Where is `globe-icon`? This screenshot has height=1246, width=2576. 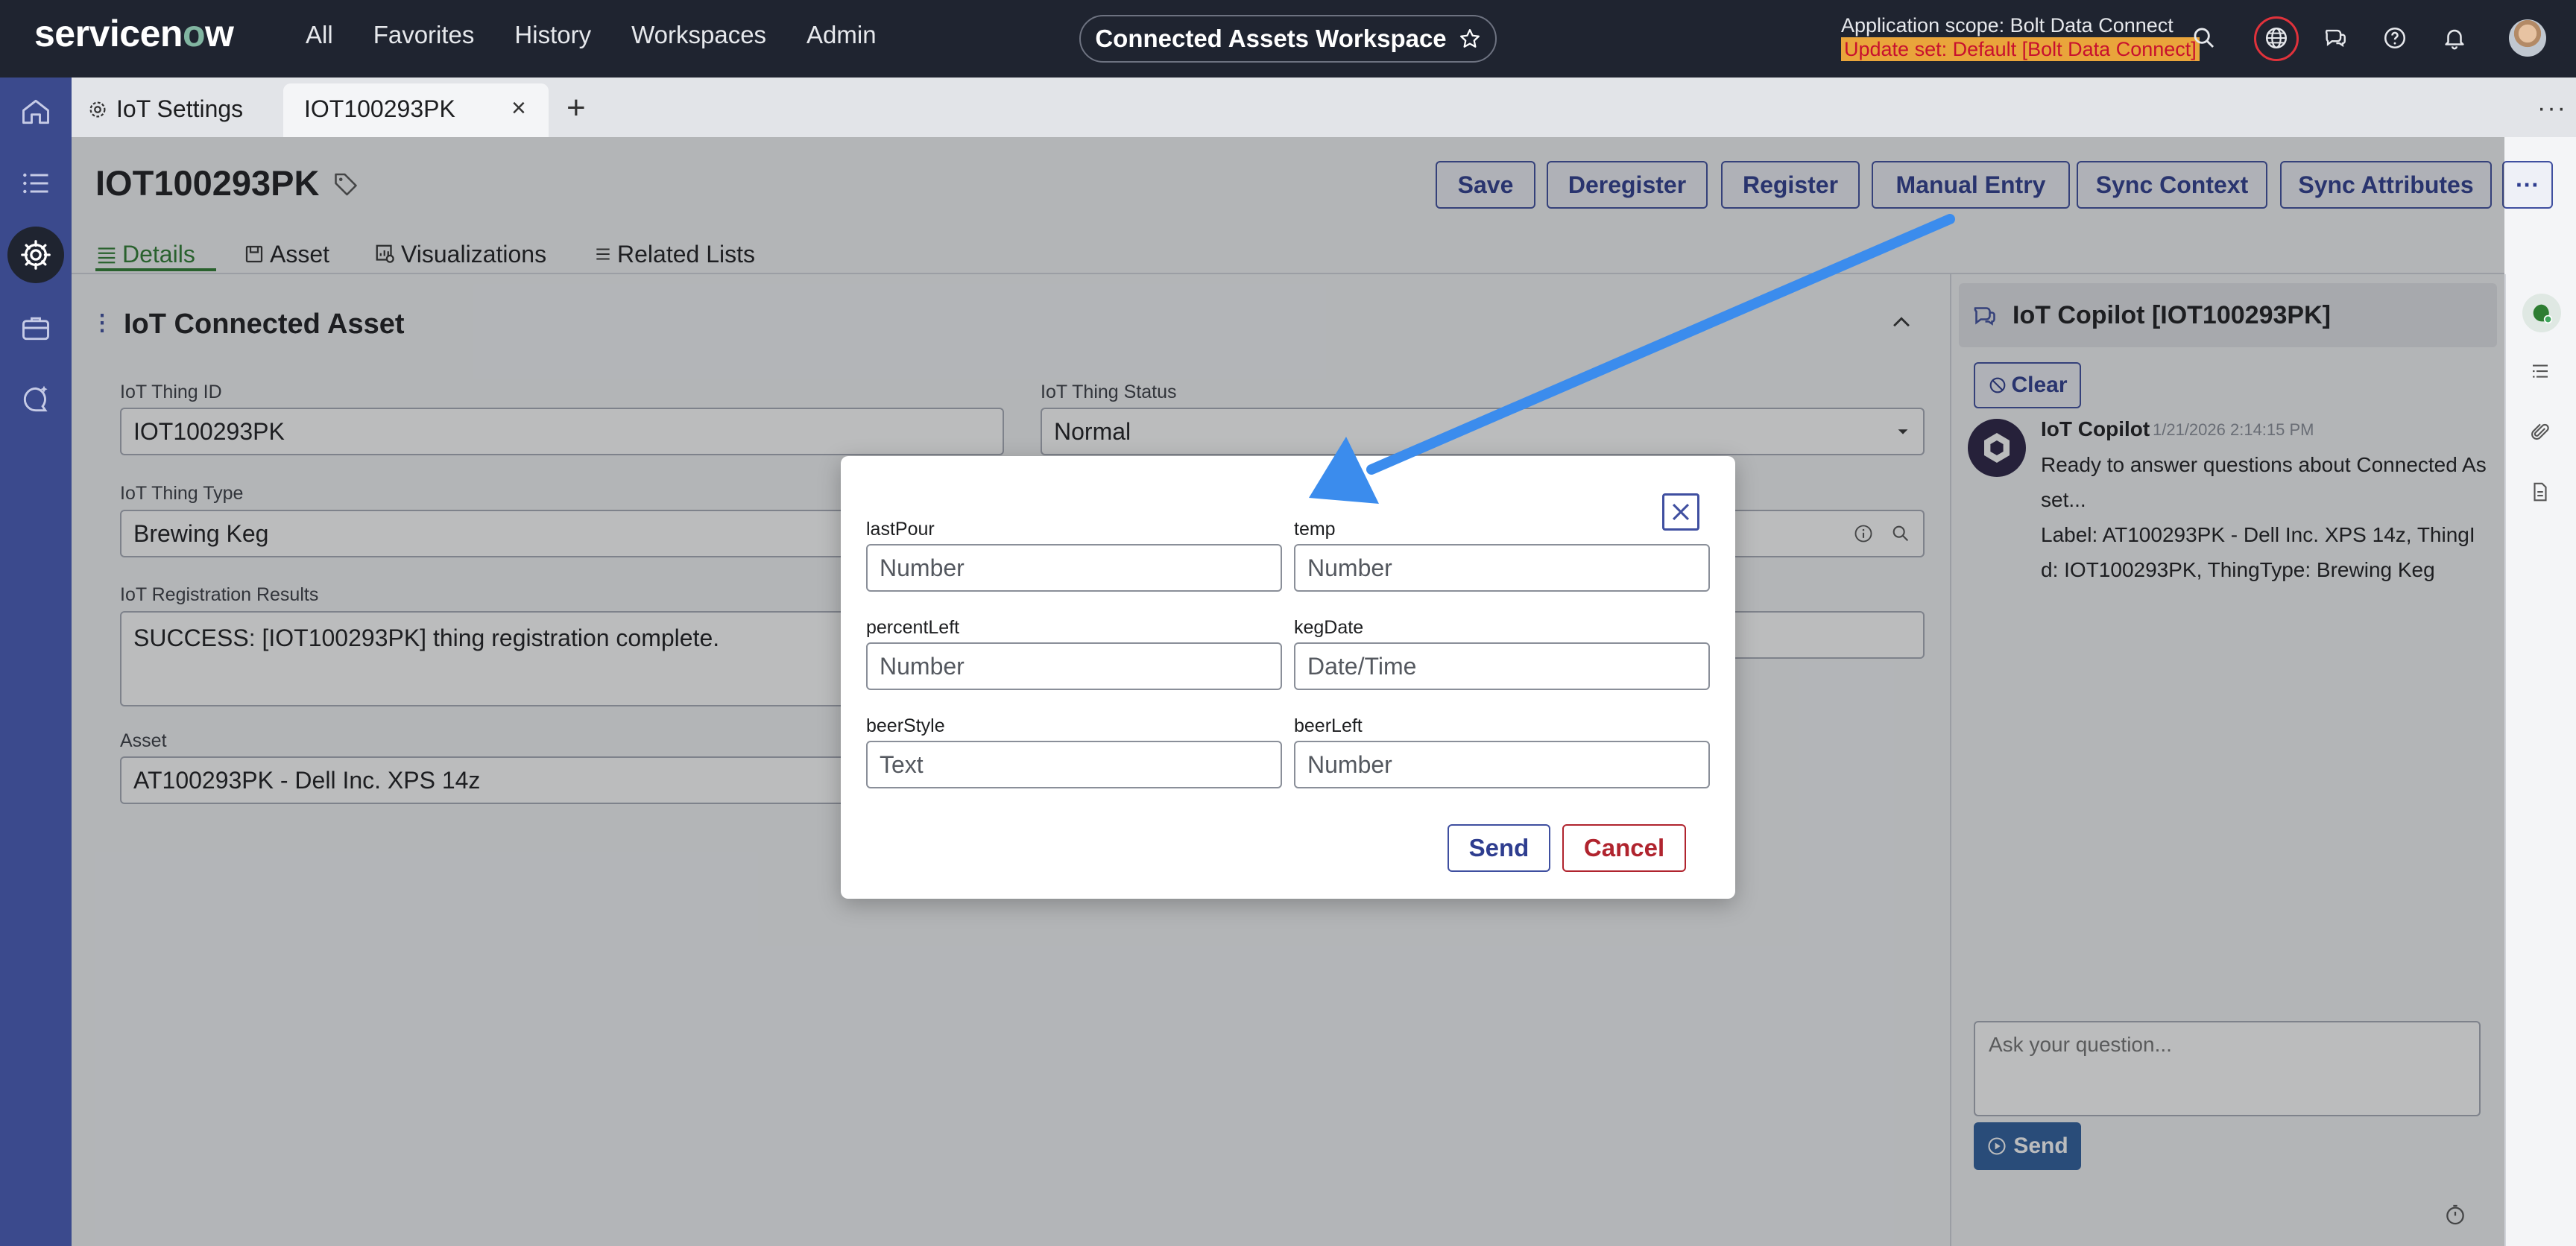 globe-icon is located at coordinates (2276, 38).